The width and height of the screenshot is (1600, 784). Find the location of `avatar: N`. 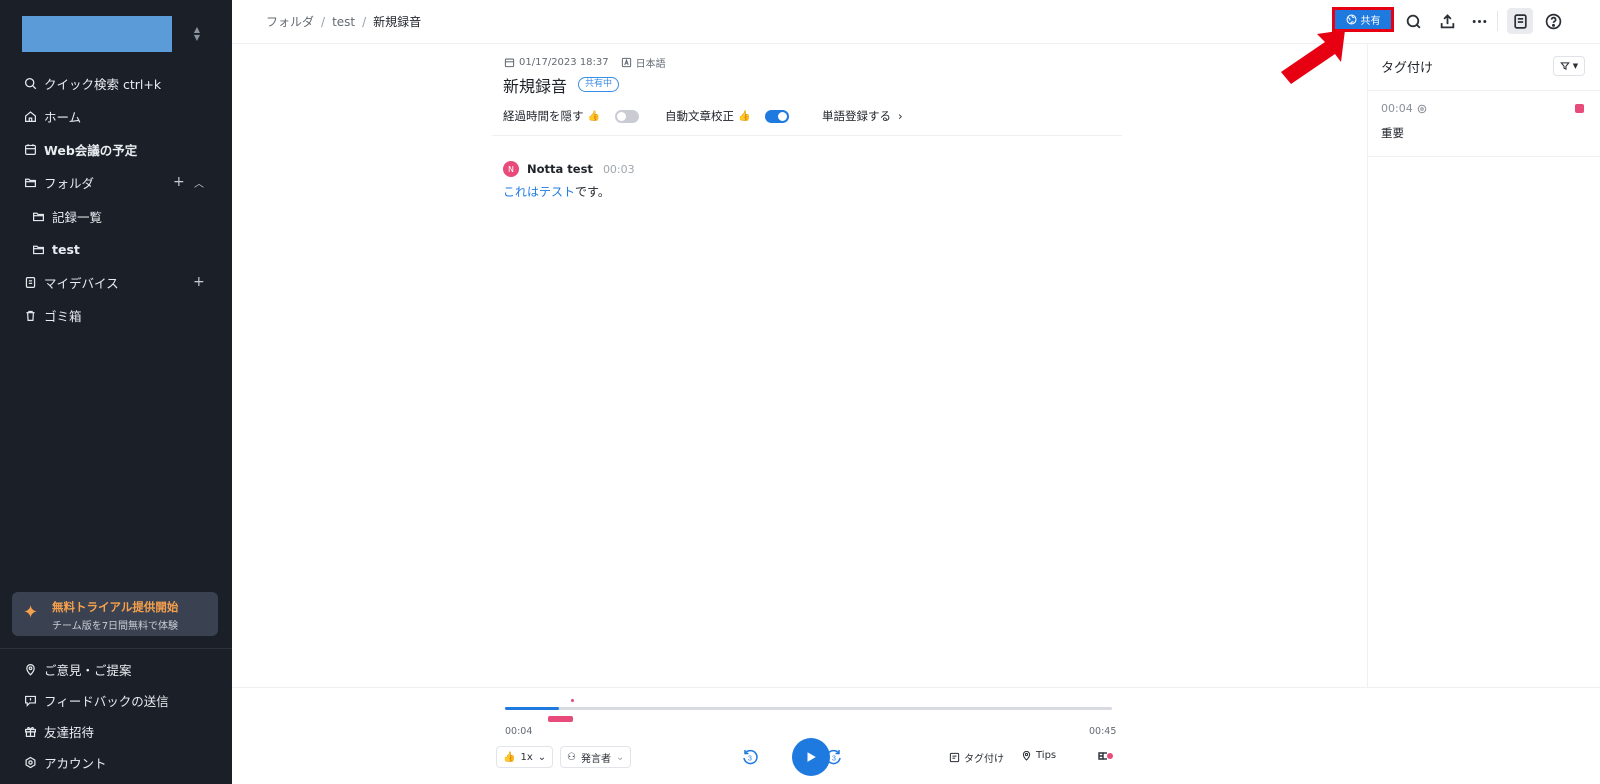

avatar: N is located at coordinates (511, 169).